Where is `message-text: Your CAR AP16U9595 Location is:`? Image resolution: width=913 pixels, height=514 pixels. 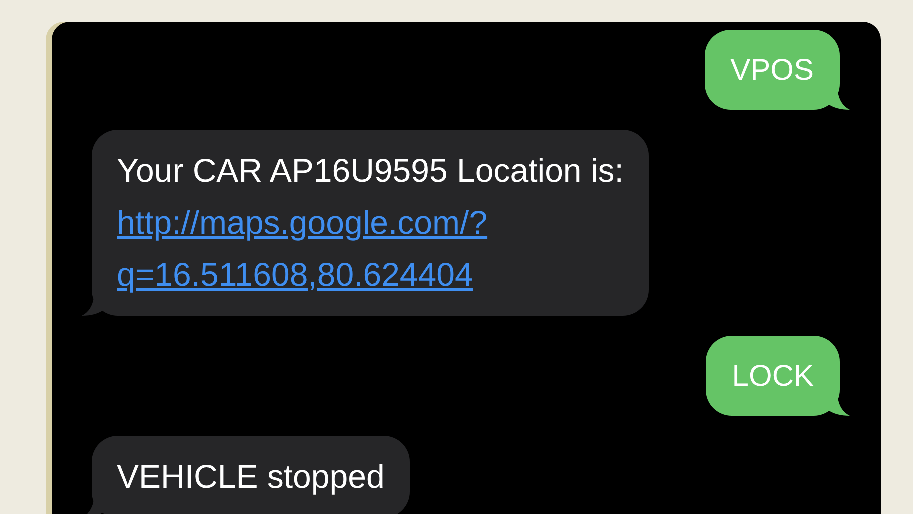 message-text: Your CAR AP16U9595 Location is: is located at coordinates (370, 171).